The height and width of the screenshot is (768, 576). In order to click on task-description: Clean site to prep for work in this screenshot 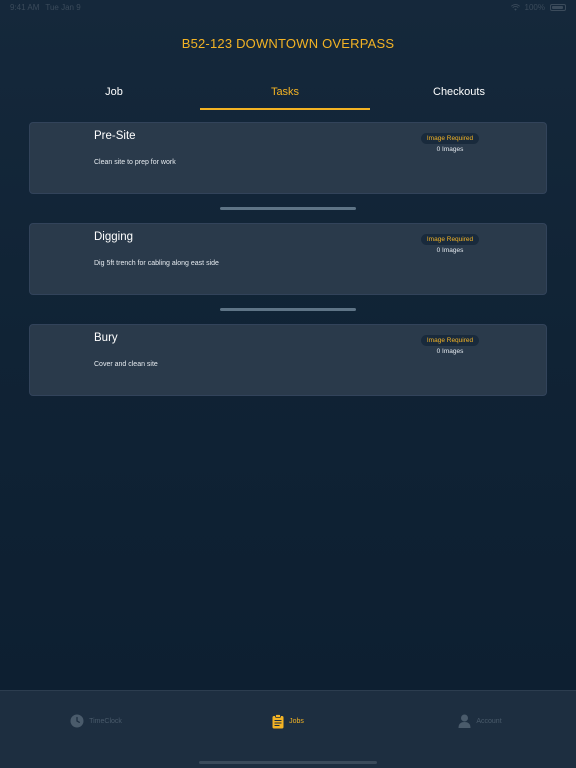, I will do `click(135, 162)`.